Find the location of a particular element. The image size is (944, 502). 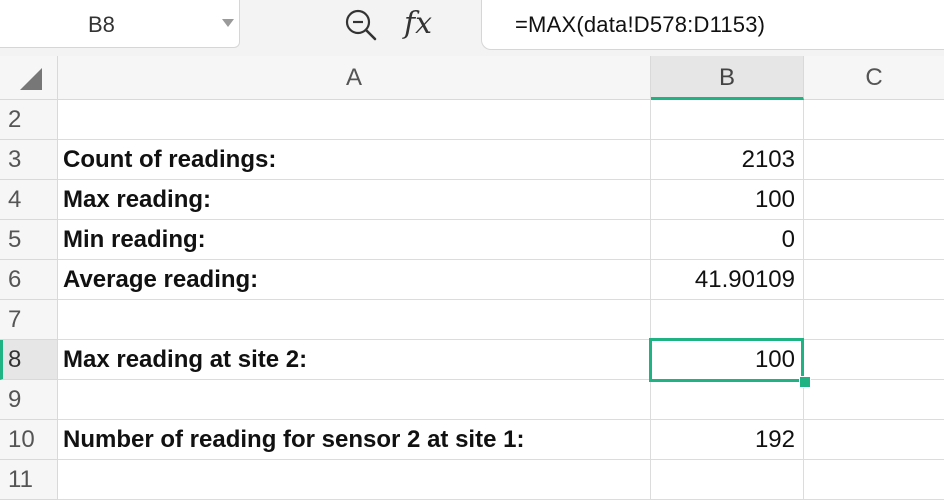

select-all-icon is located at coordinates (31, 79).